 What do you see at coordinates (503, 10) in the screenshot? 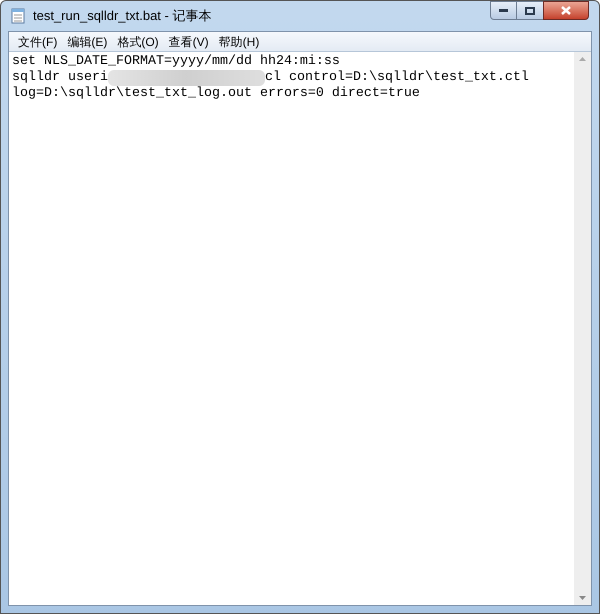
I see `minimize-button` at bounding box center [503, 10].